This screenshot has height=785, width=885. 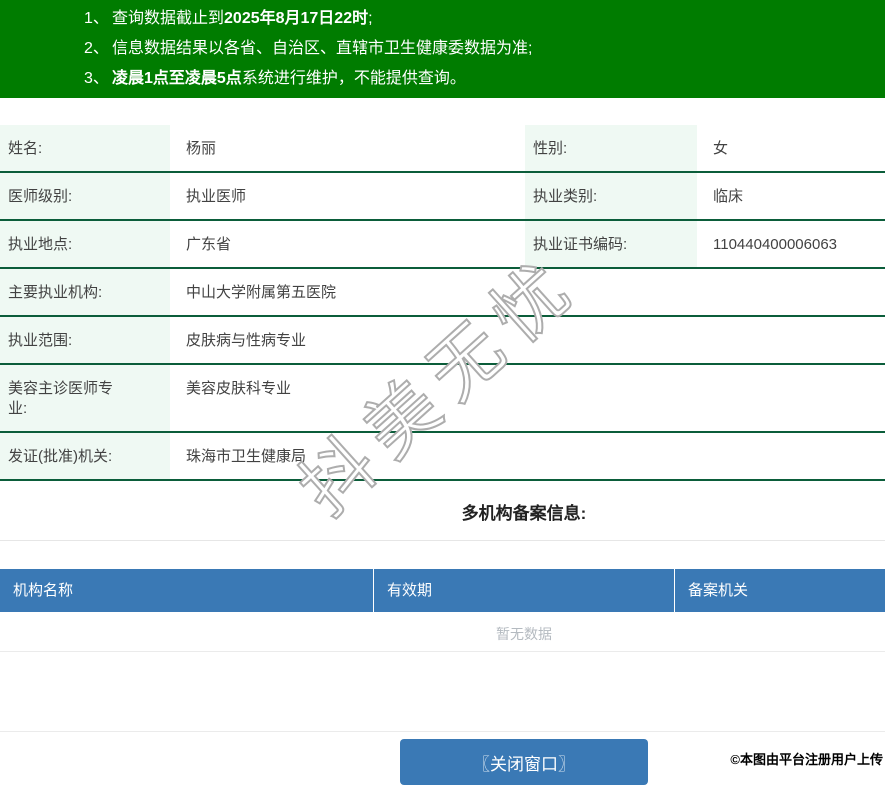 What do you see at coordinates (85, 398) in the screenshot?
I see `field-label: 美容主诊医师专业:` at bounding box center [85, 398].